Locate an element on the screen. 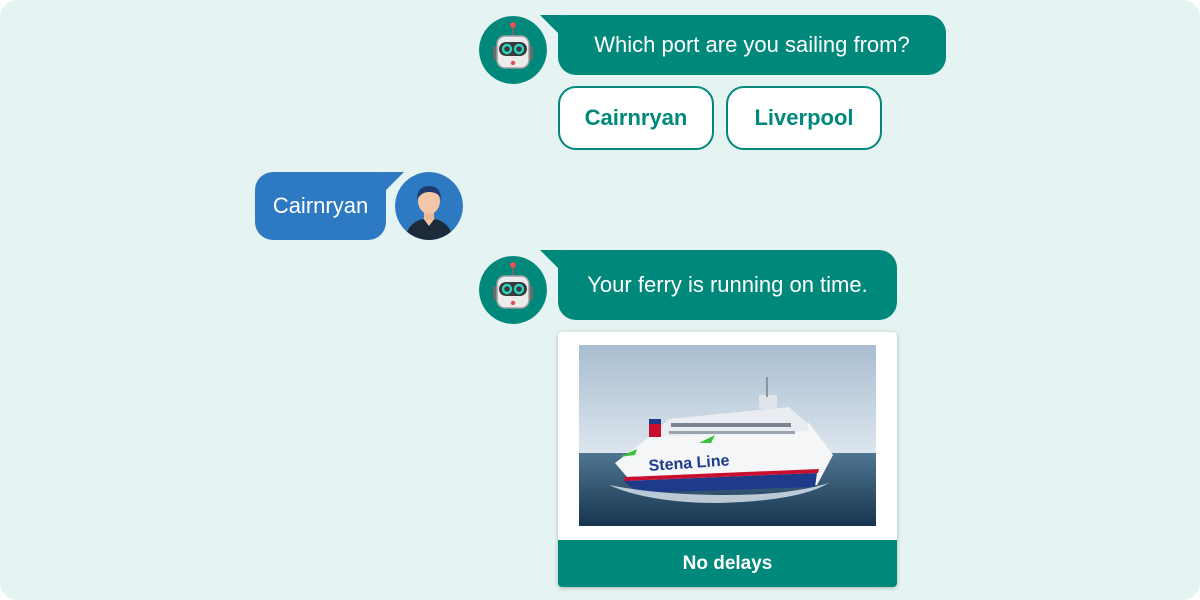 This screenshot has height=600, width=1200. ferry-status-card: Stena Line No delays is located at coordinates (727, 459).